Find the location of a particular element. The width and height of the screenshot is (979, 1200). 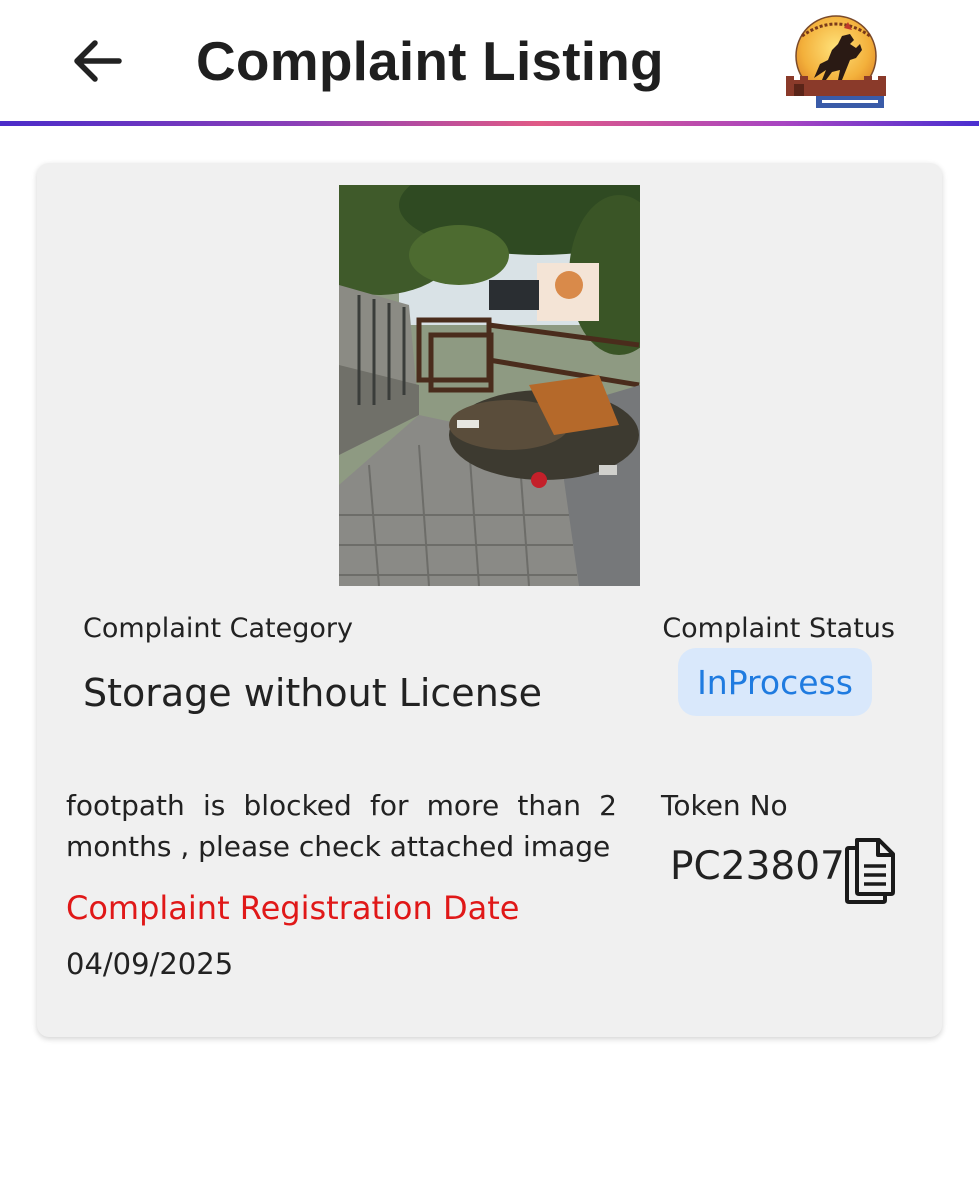

back-button is located at coordinates (97, 61).